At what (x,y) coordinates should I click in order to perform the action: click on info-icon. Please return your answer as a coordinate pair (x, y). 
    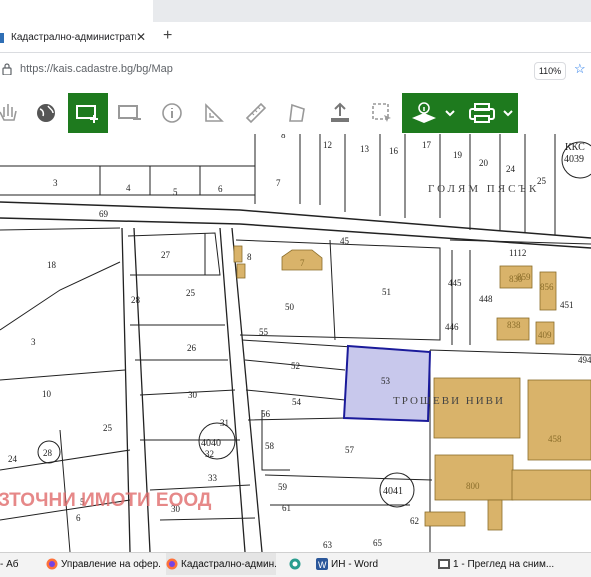
    Looking at the image, I should click on (172, 113).